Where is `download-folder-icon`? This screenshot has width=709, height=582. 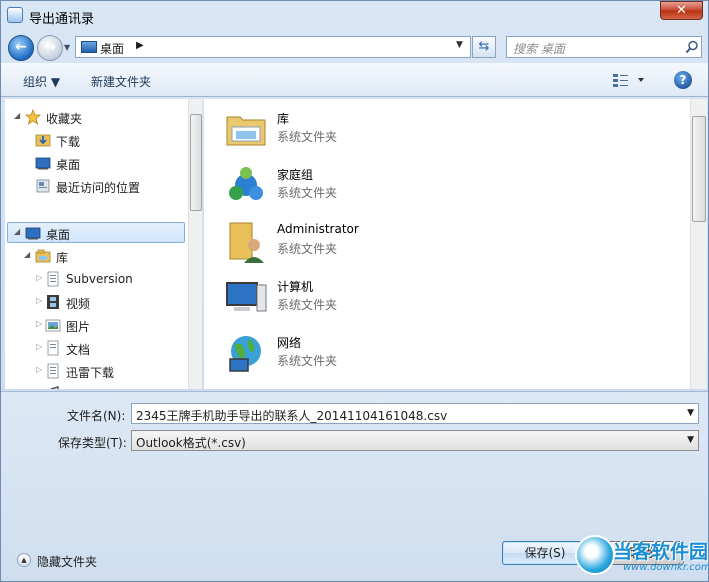
download-folder-icon is located at coordinates (43, 140).